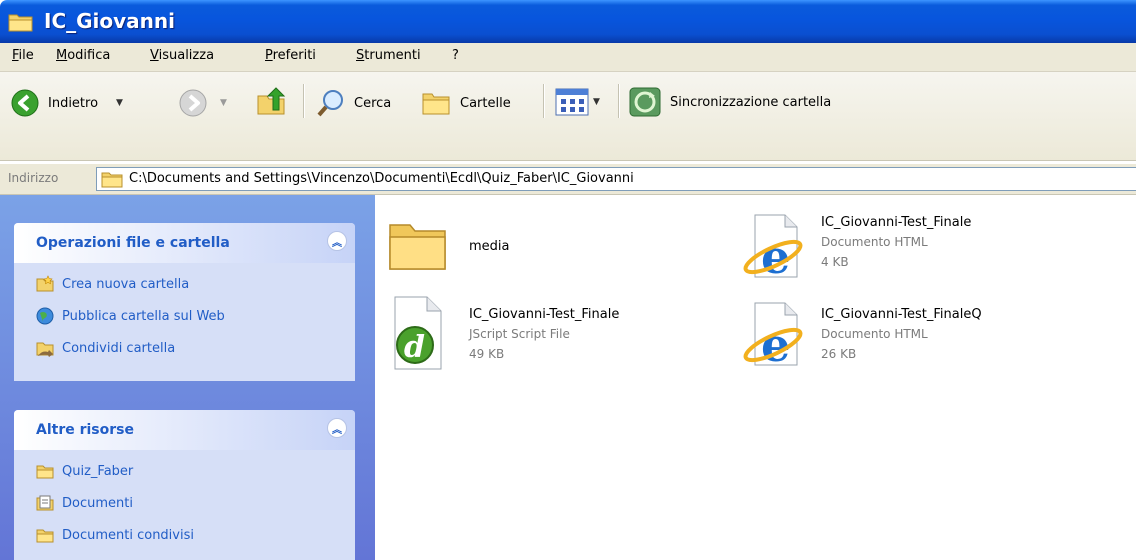 The image size is (1136, 560). Describe the element at coordinates (98, 471) in the screenshot. I see `link-label: Quiz_Faber` at that location.